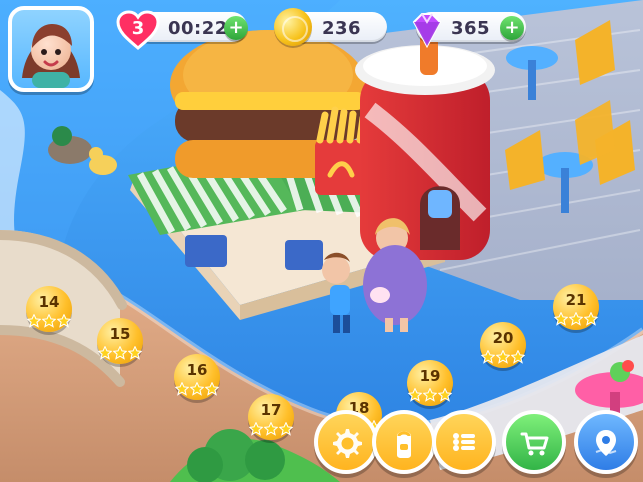  I want to click on map-pin-icon, so click(606, 443).